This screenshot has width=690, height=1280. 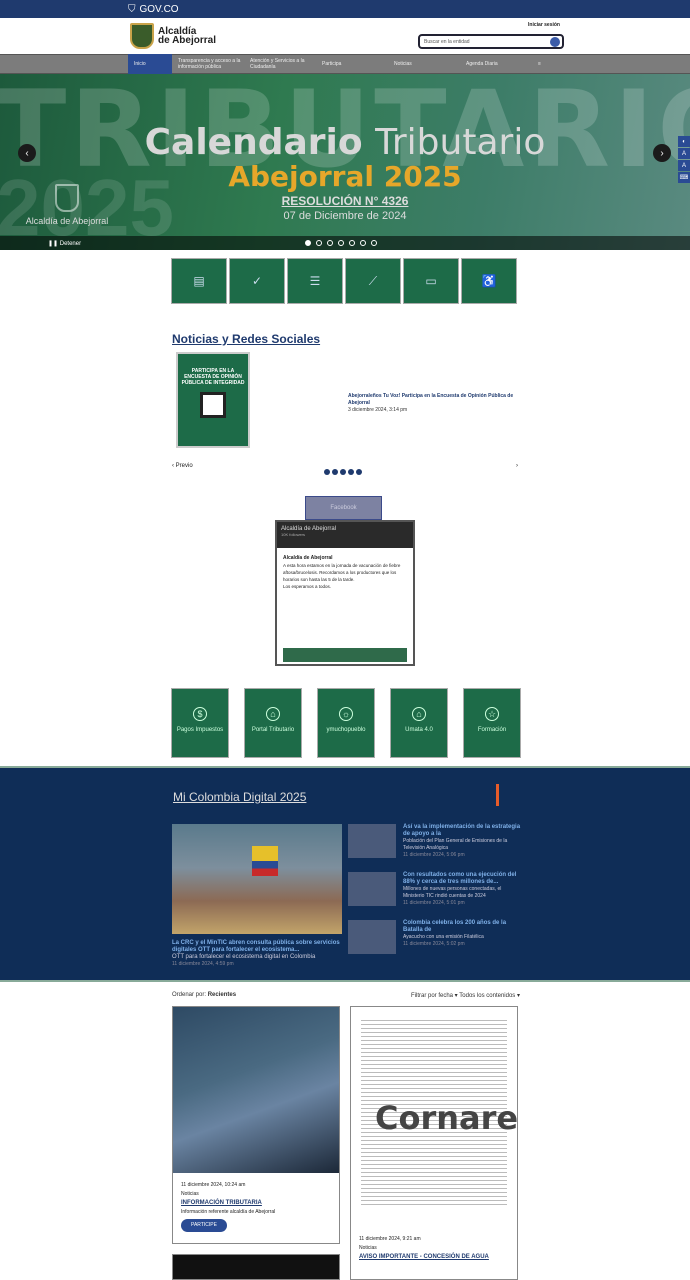 I want to click on search-icon, so click(x=555, y=42).